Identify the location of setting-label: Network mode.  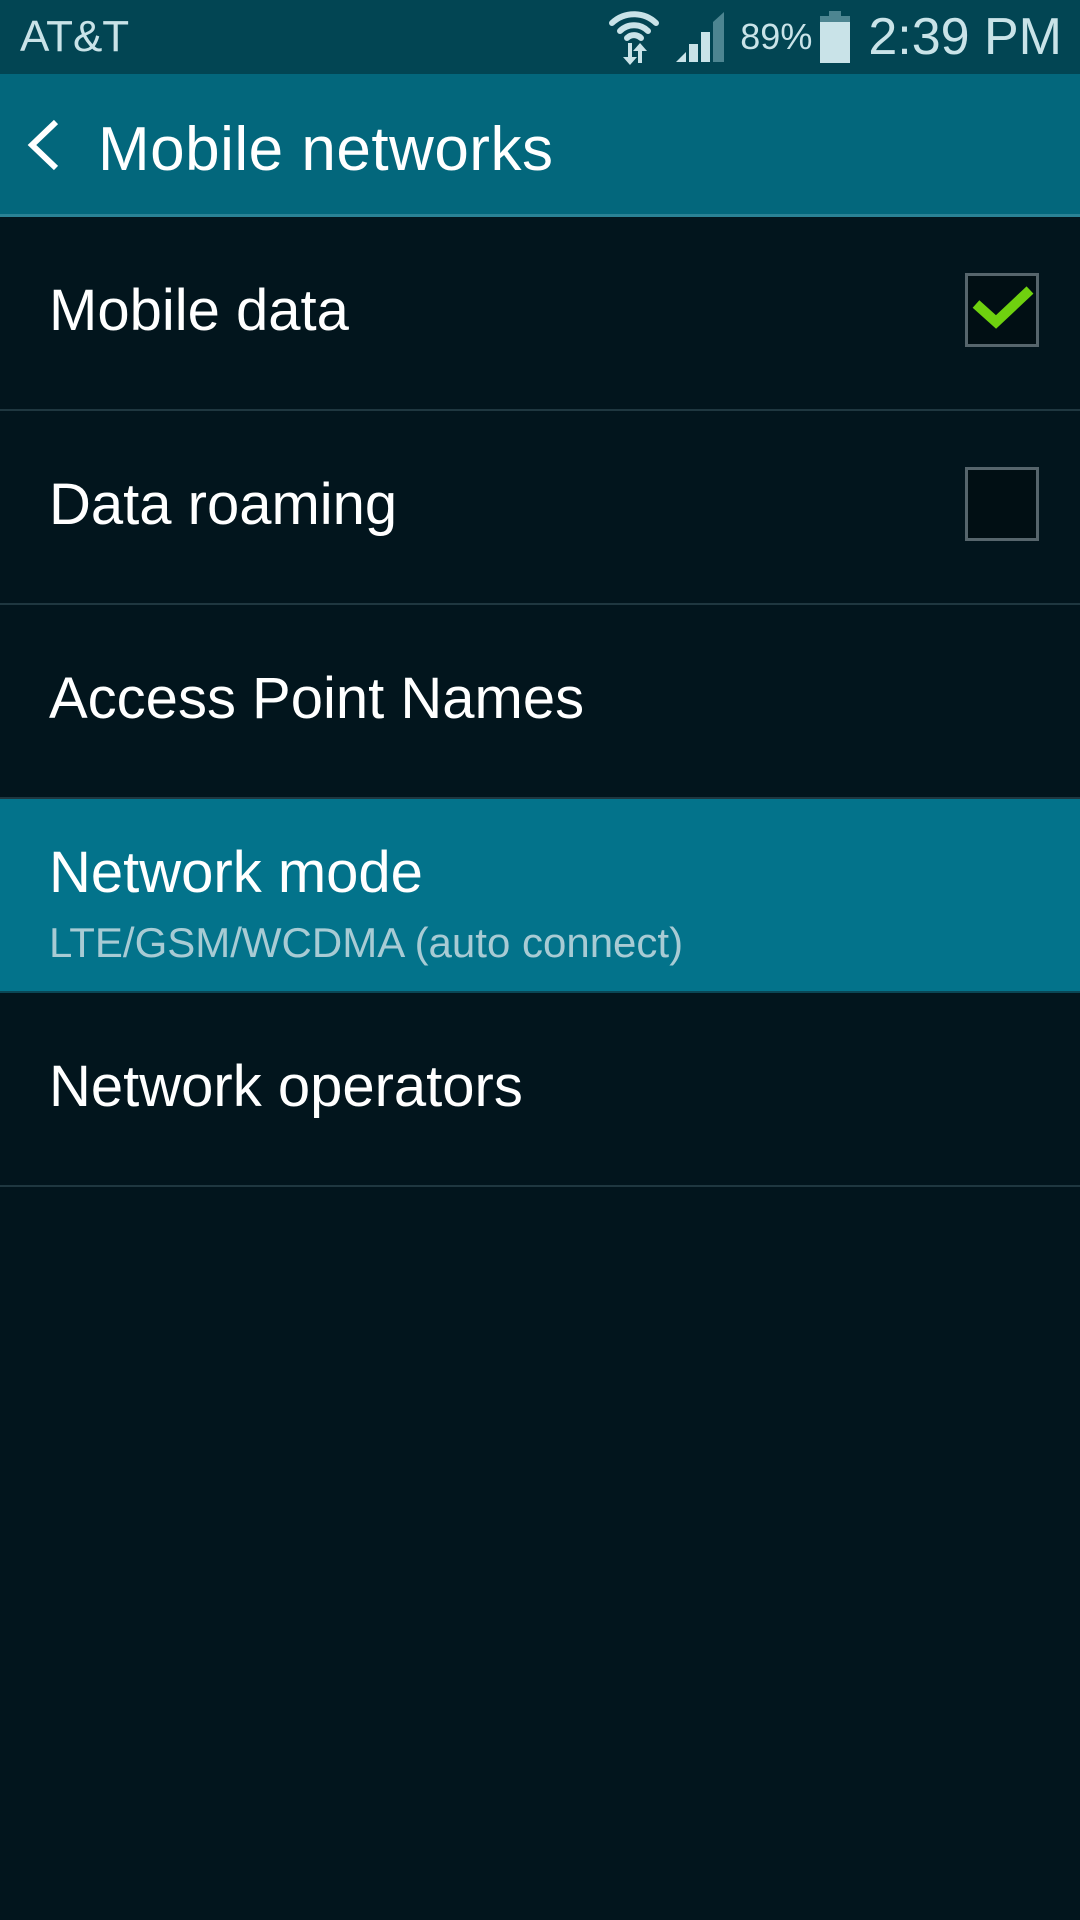
(236, 872).